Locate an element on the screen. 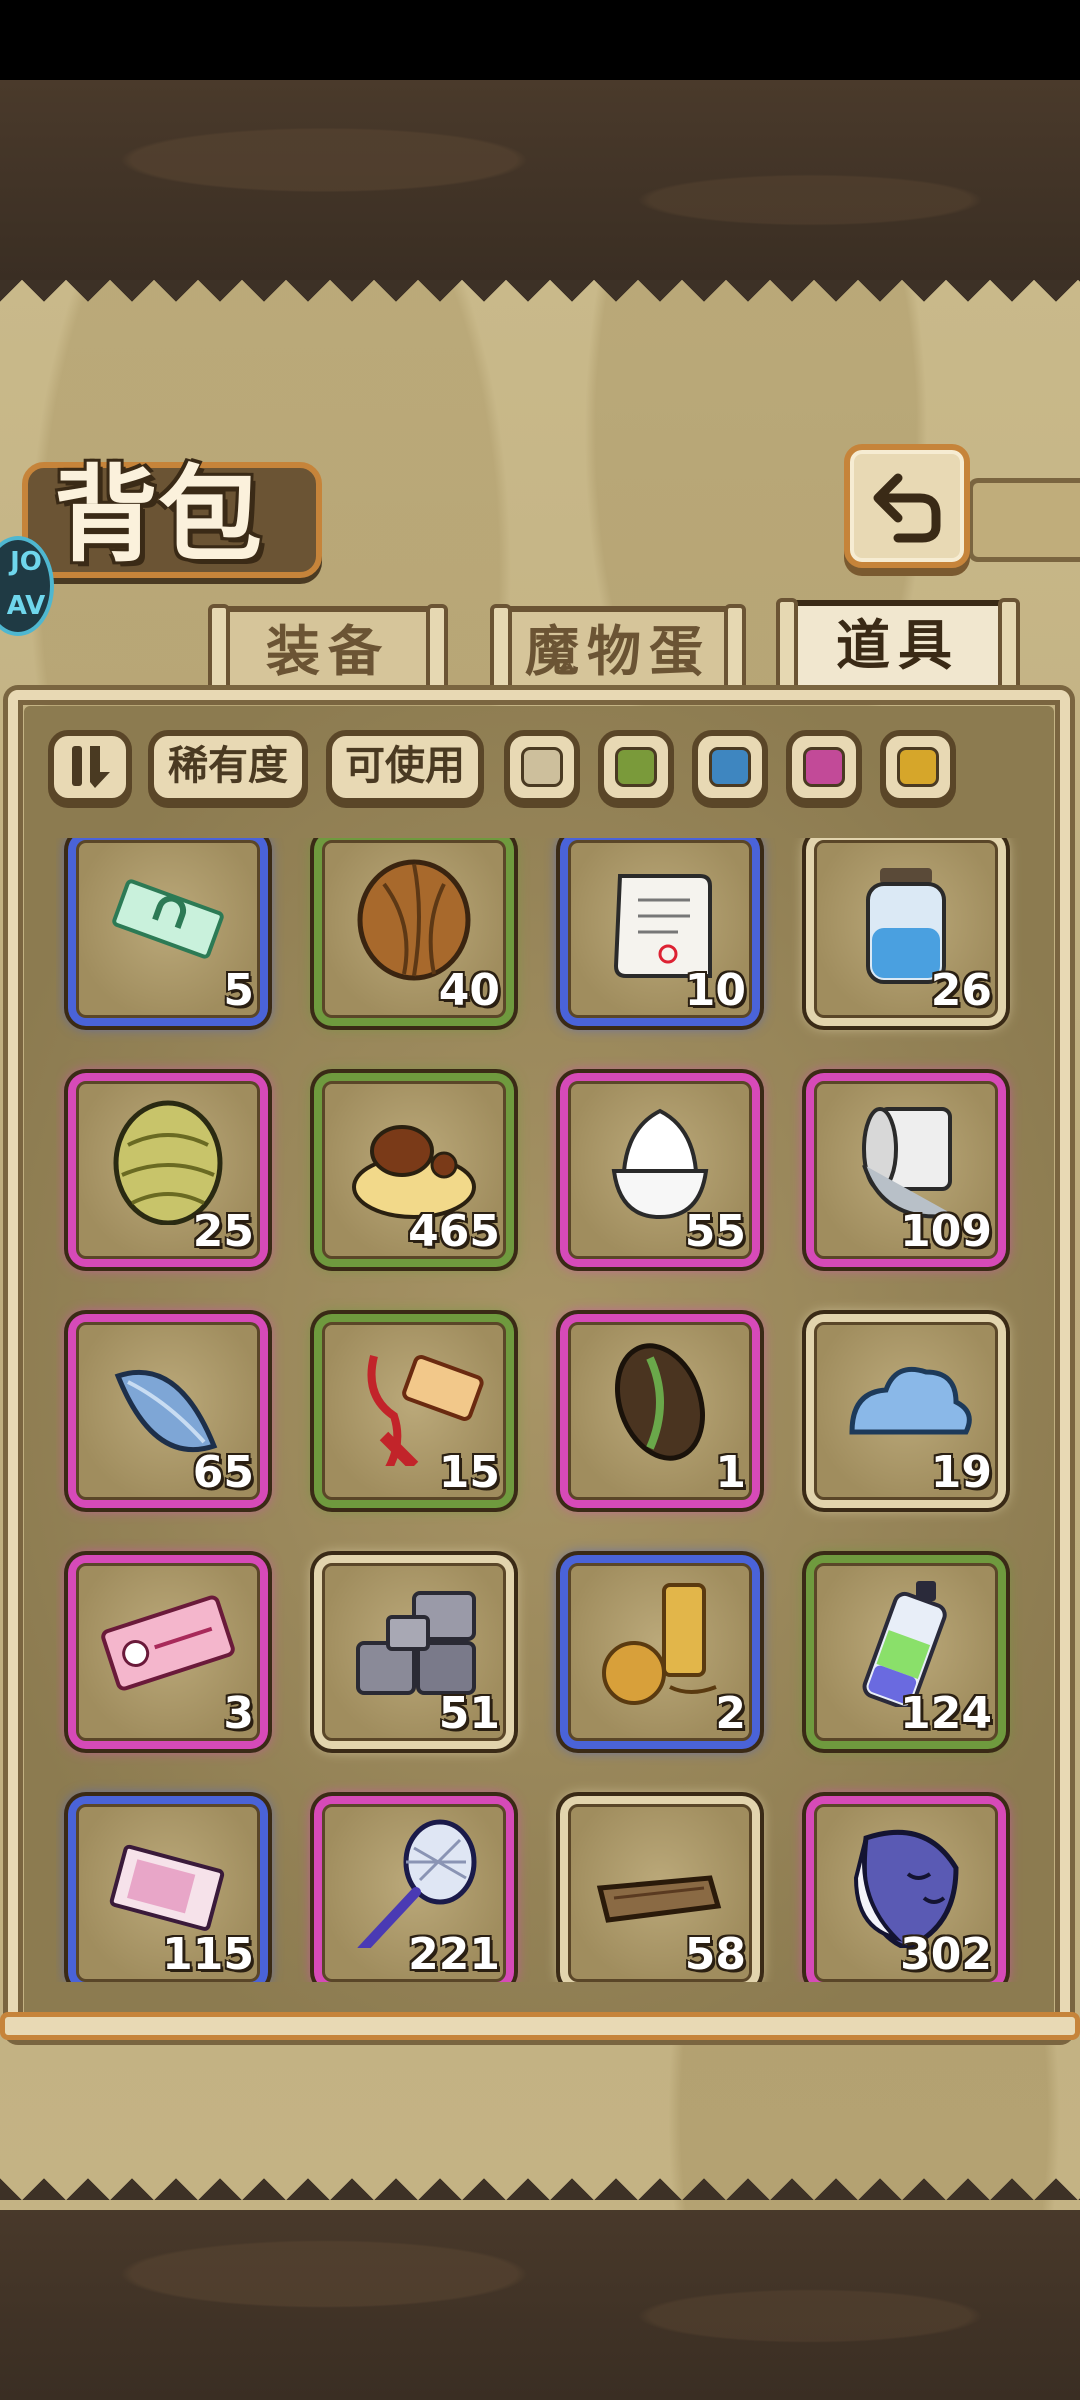  item-slot: 65 is located at coordinates (168, 1411).